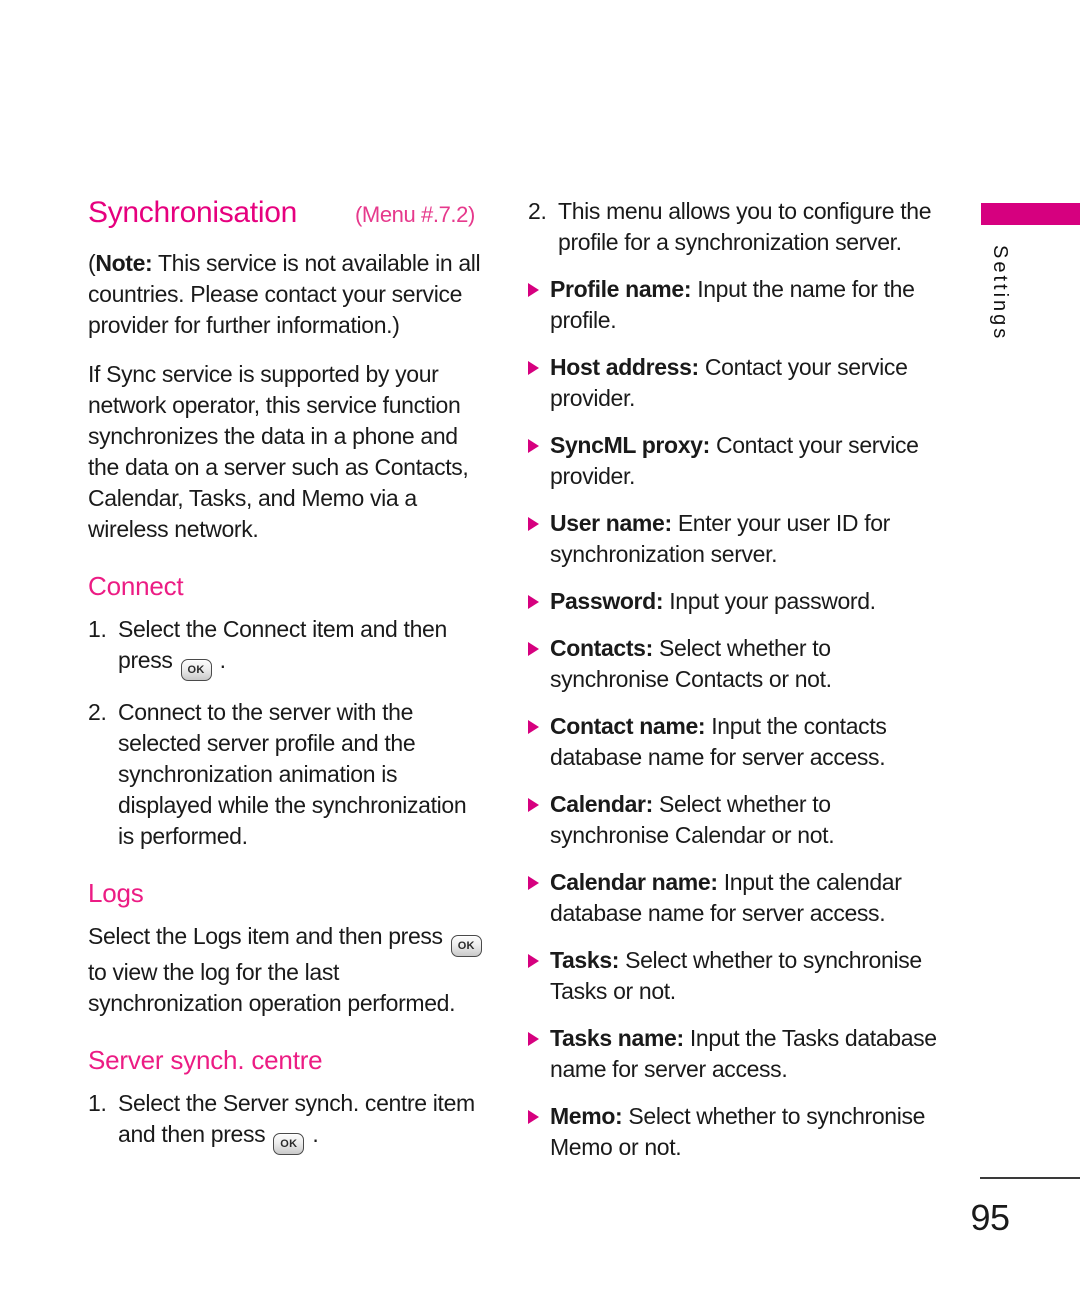 The image size is (1080, 1295). Describe the element at coordinates (617, 1038) in the screenshot. I see `bullet-label: Tasks name:` at that location.